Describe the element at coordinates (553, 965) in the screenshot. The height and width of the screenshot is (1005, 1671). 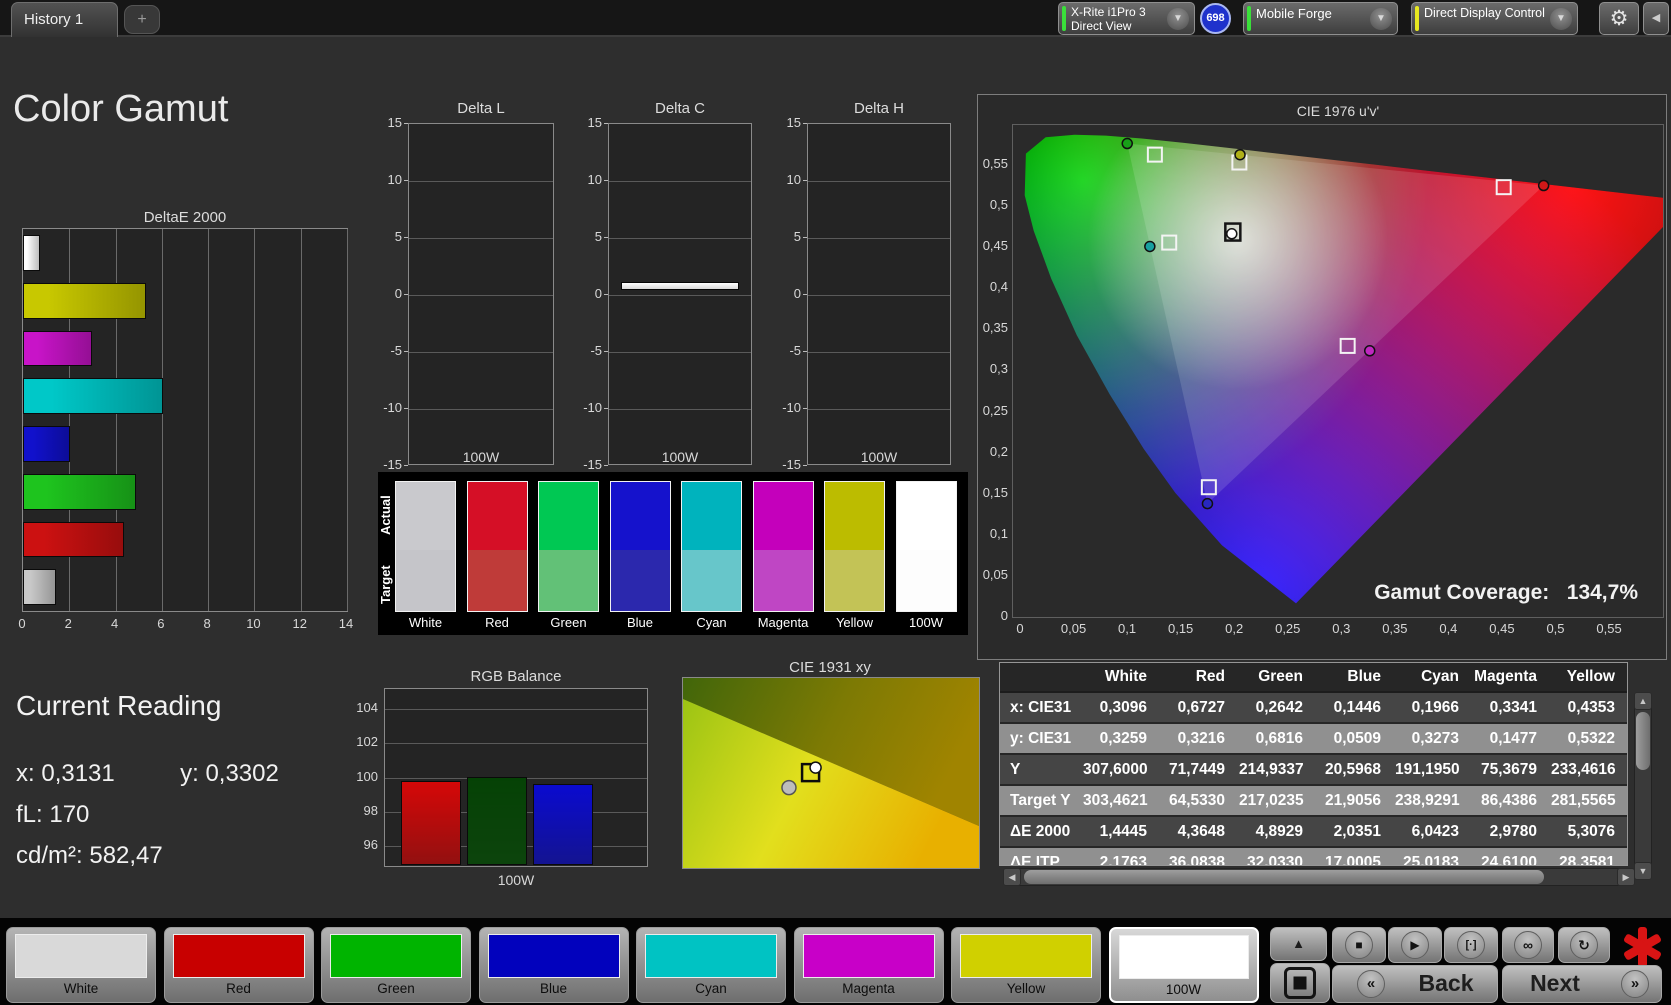
I see `pattern-button-blue: Blue` at that location.